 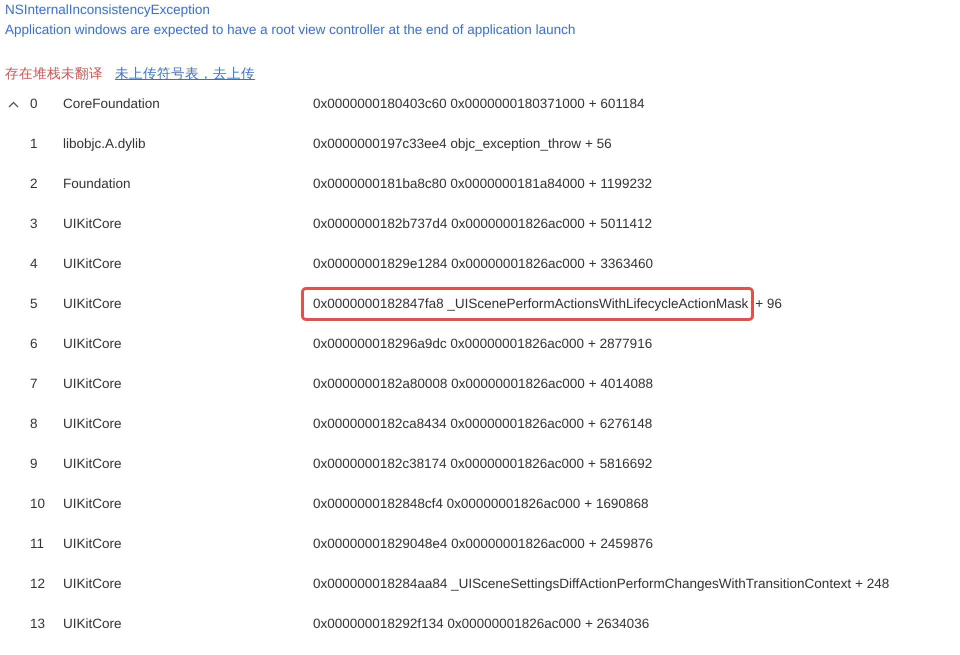 I want to click on frame-index: 9, so click(x=34, y=463).